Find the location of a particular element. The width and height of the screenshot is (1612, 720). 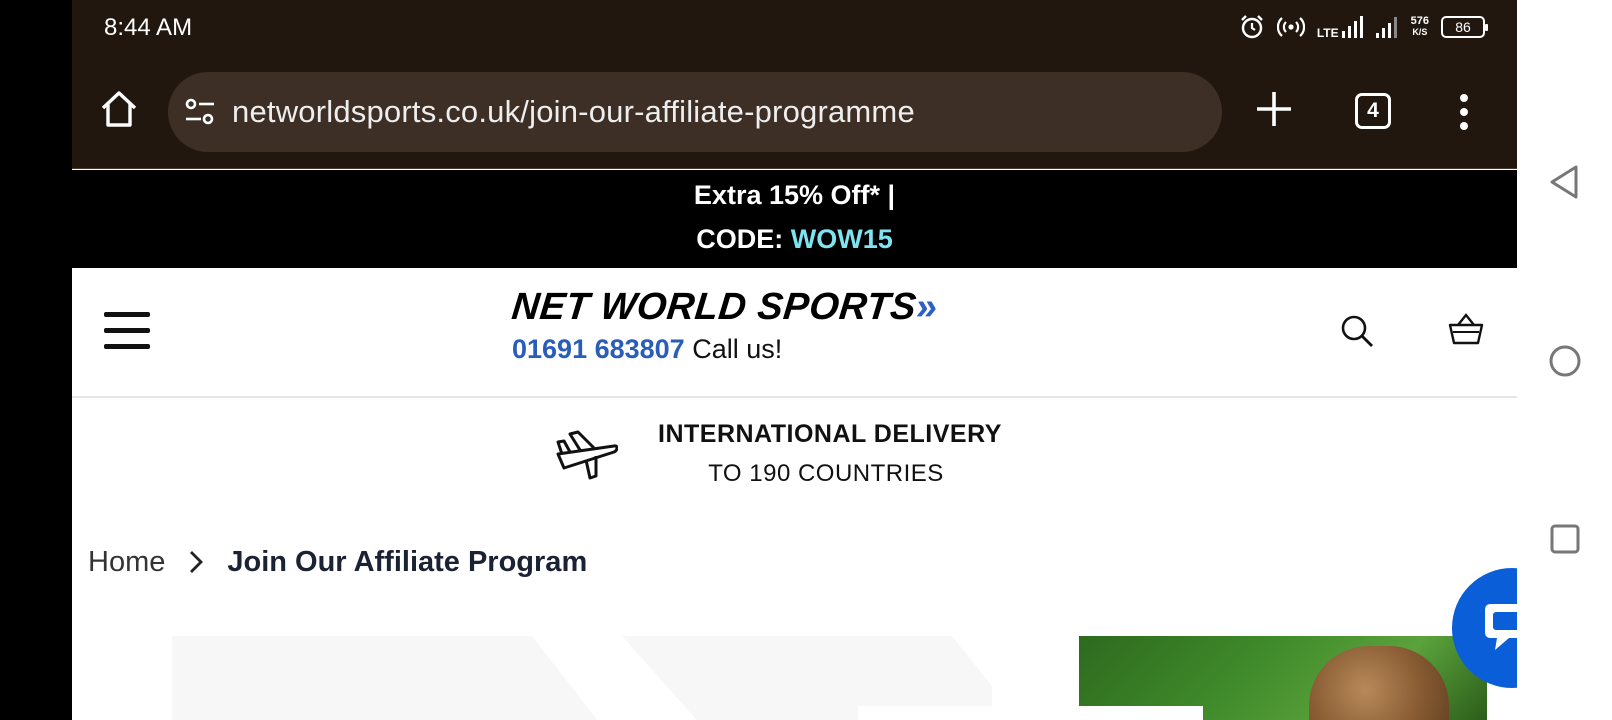

promo-code-label: CODE: is located at coordinates (743, 239).